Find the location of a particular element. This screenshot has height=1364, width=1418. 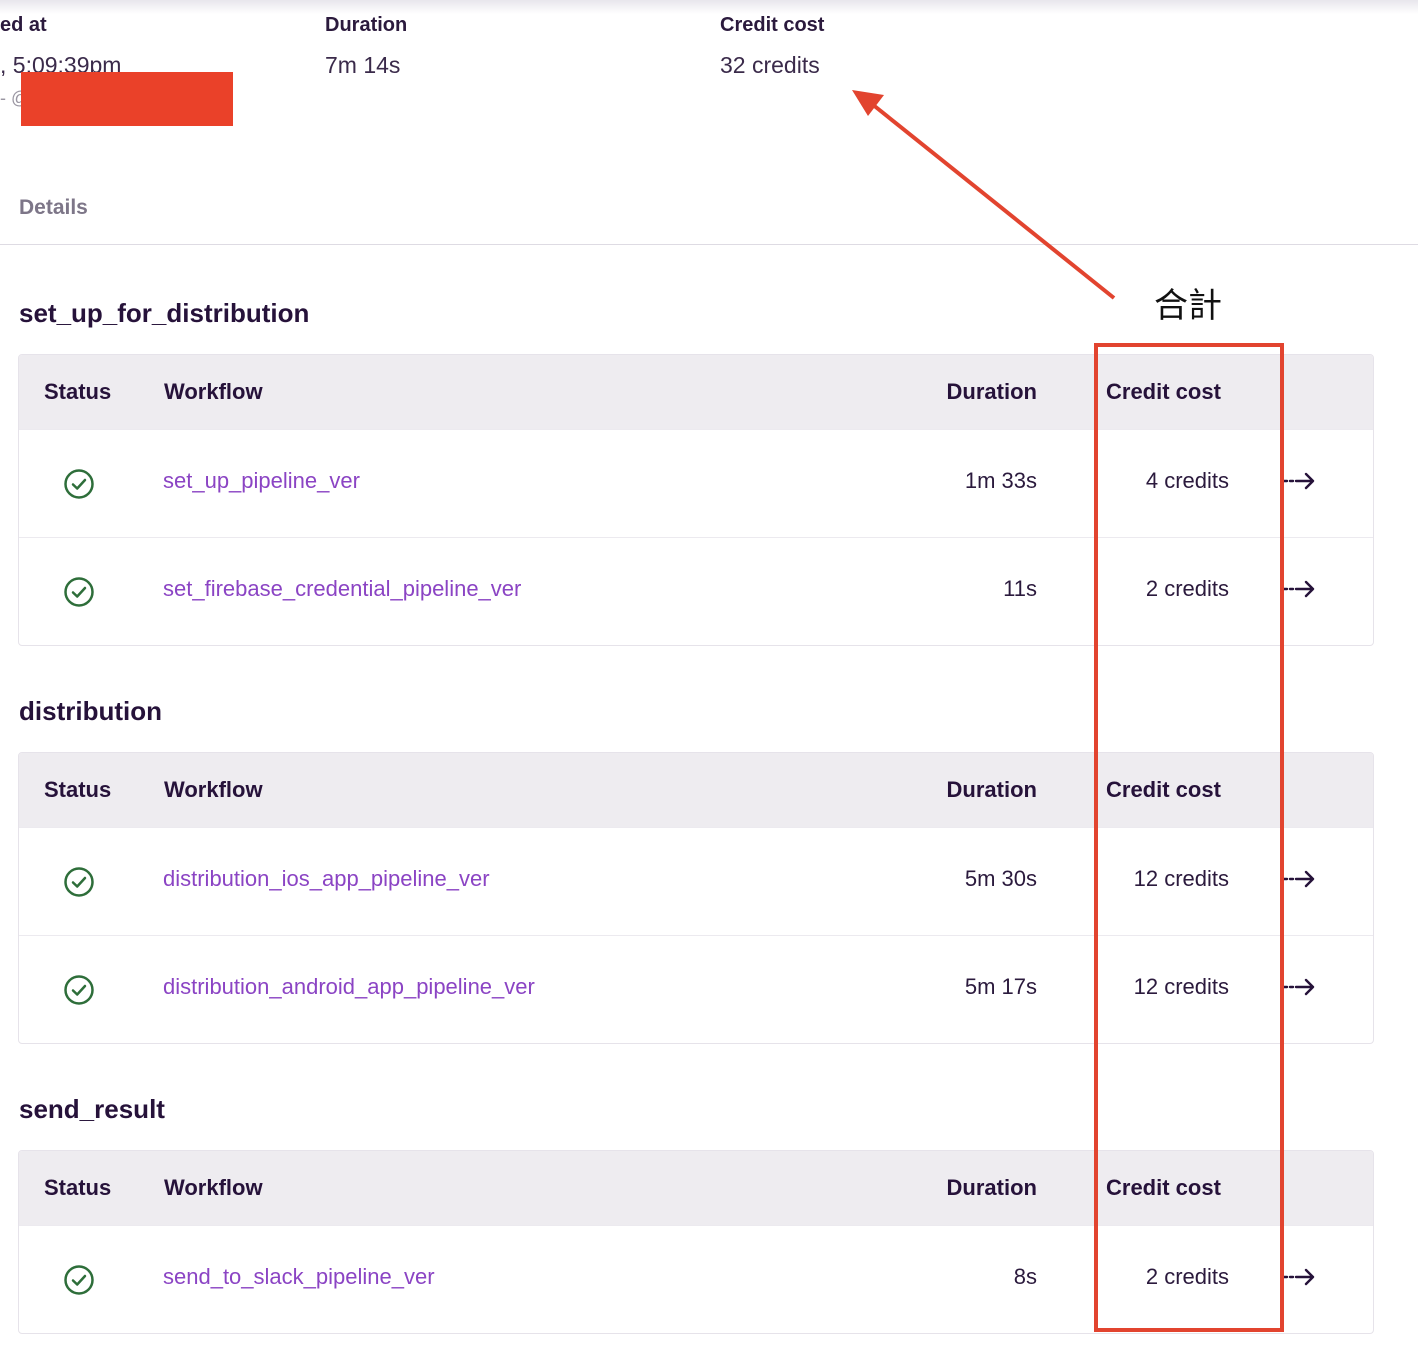

workflow-link: distribution_ios_app_pipeline_ver is located at coordinates (326, 879).